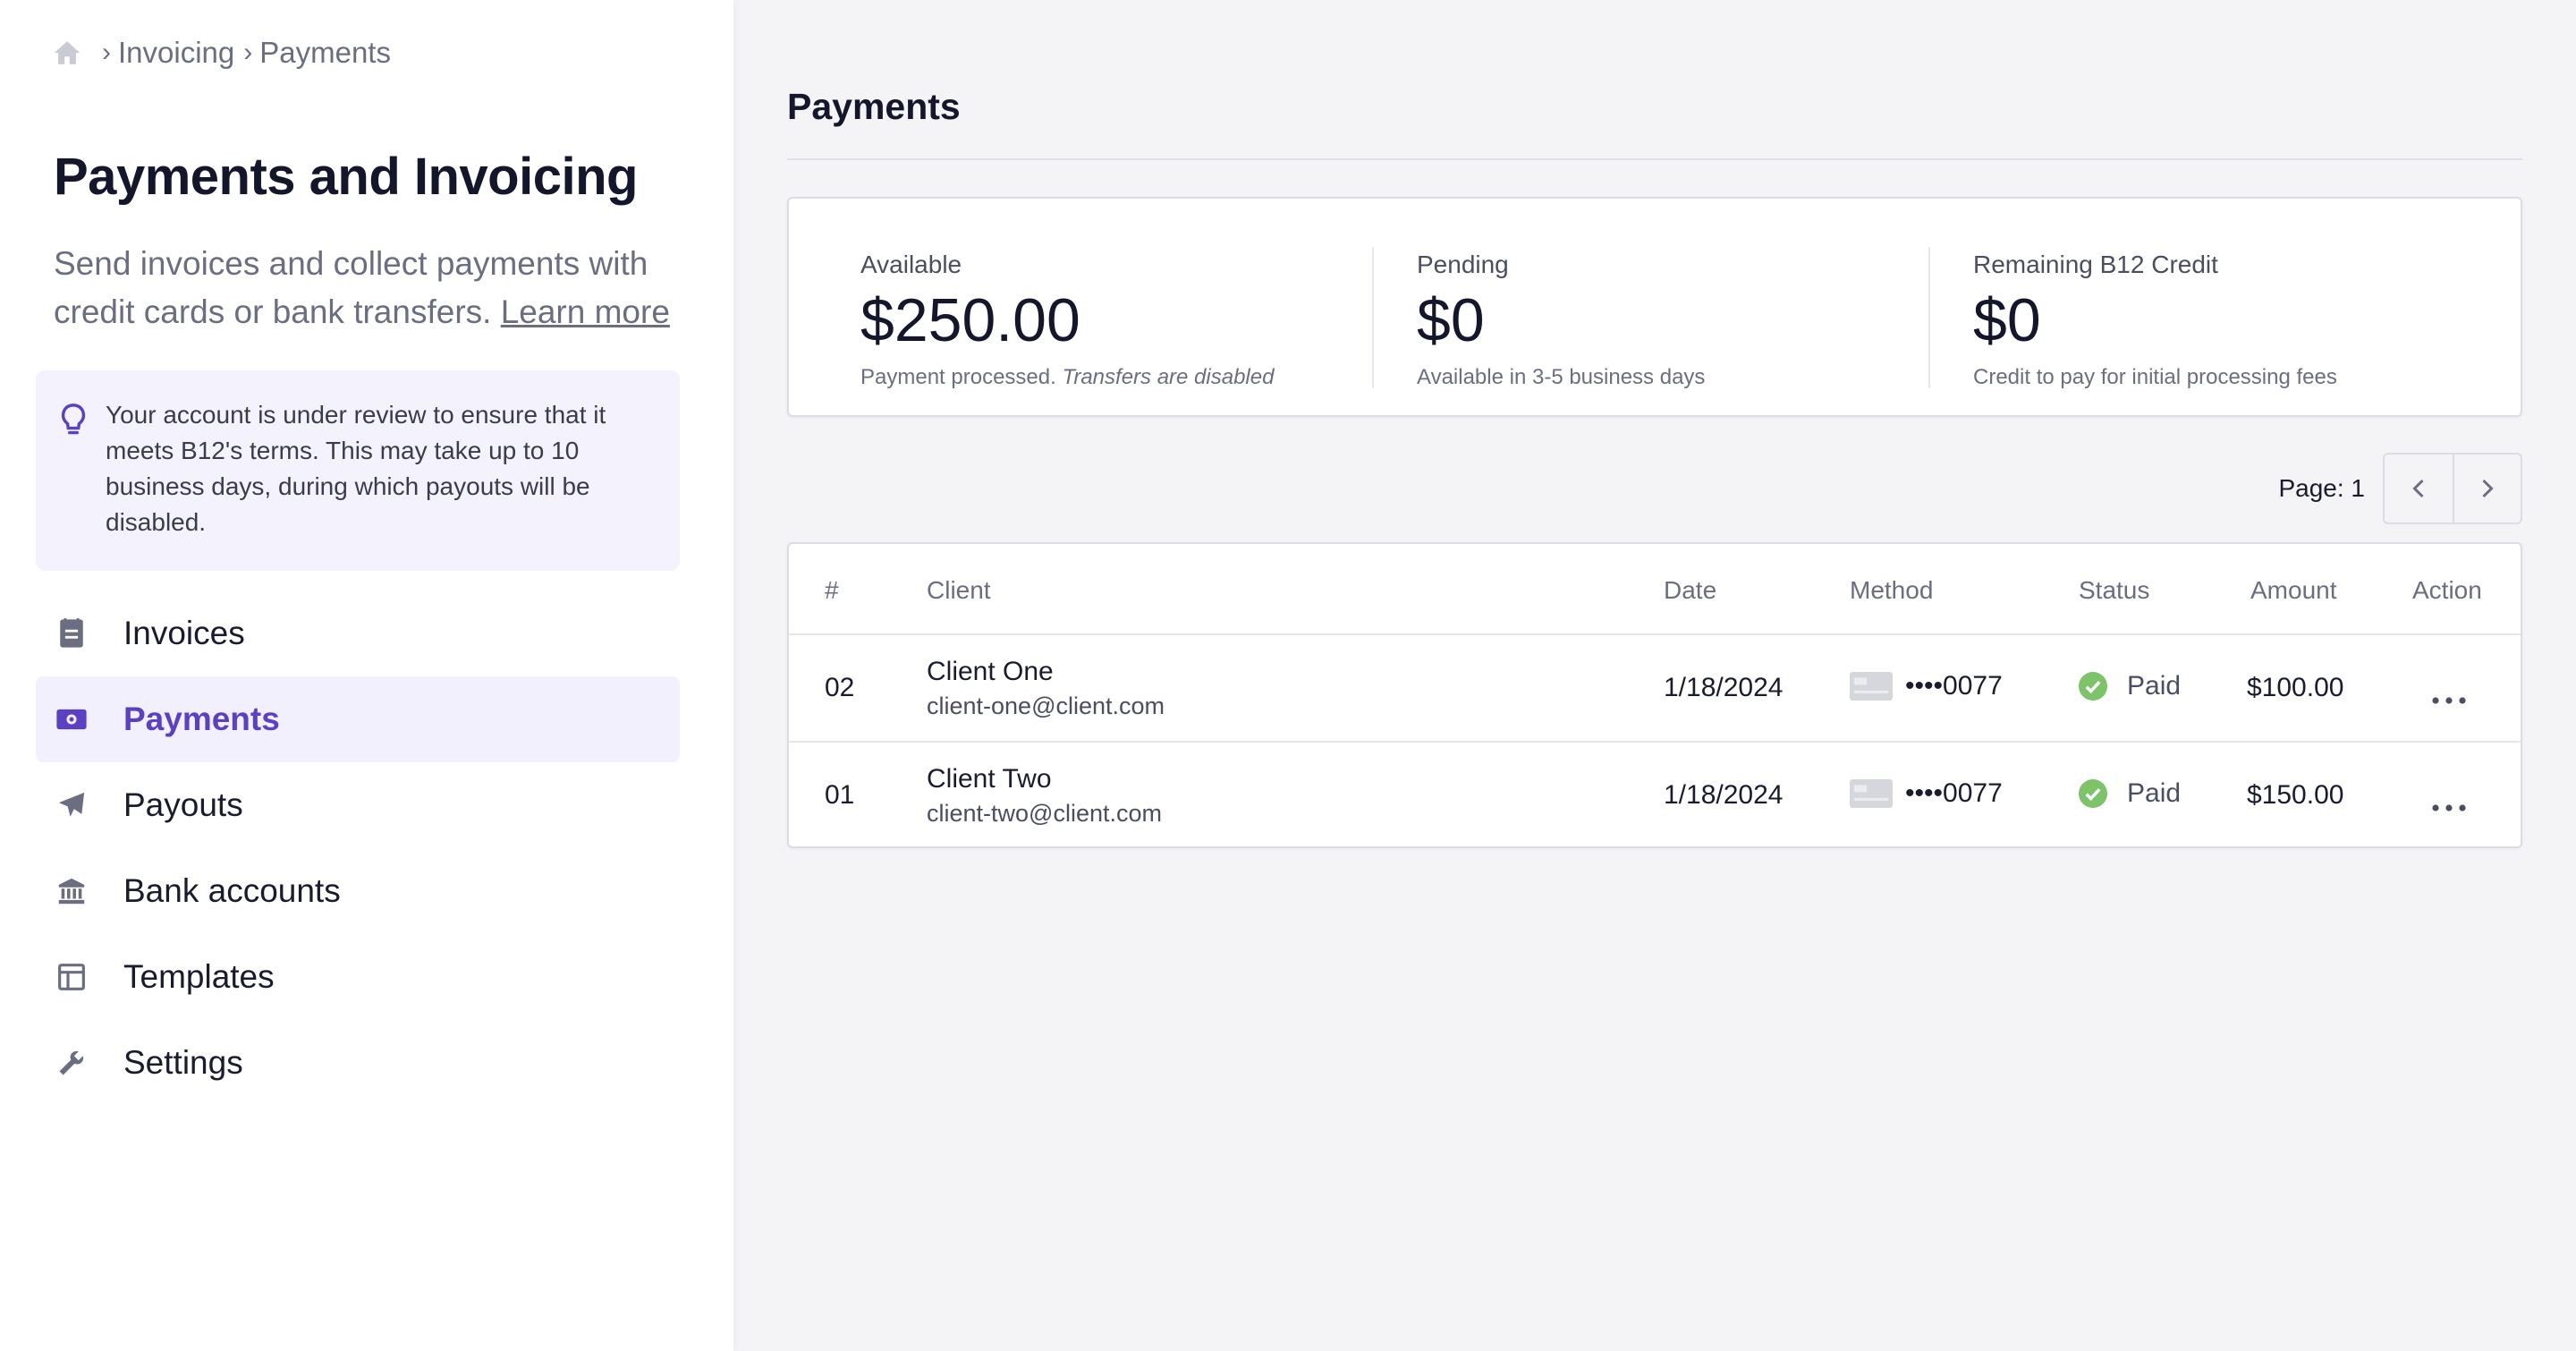 The image size is (2576, 1351). Describe the element at coordinates (959, 590) in the screenshot. I see `column-header-client: Client` at that location.